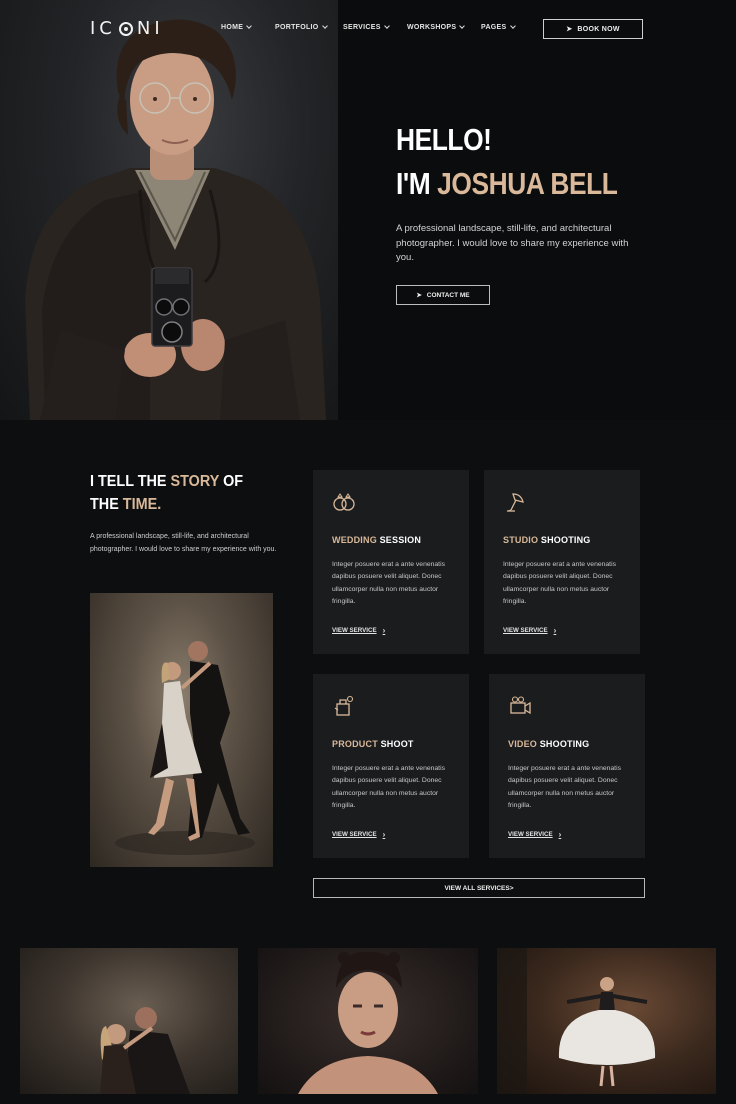 This screenshot has height=1104, width=736. I want to click on service-title-rest: SHOOT, so click(395, 744).